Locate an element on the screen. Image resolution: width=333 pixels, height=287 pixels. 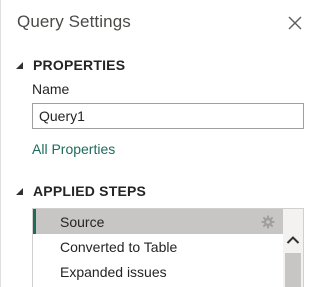
chevron-up-icon is located at coordinates (293, 240).